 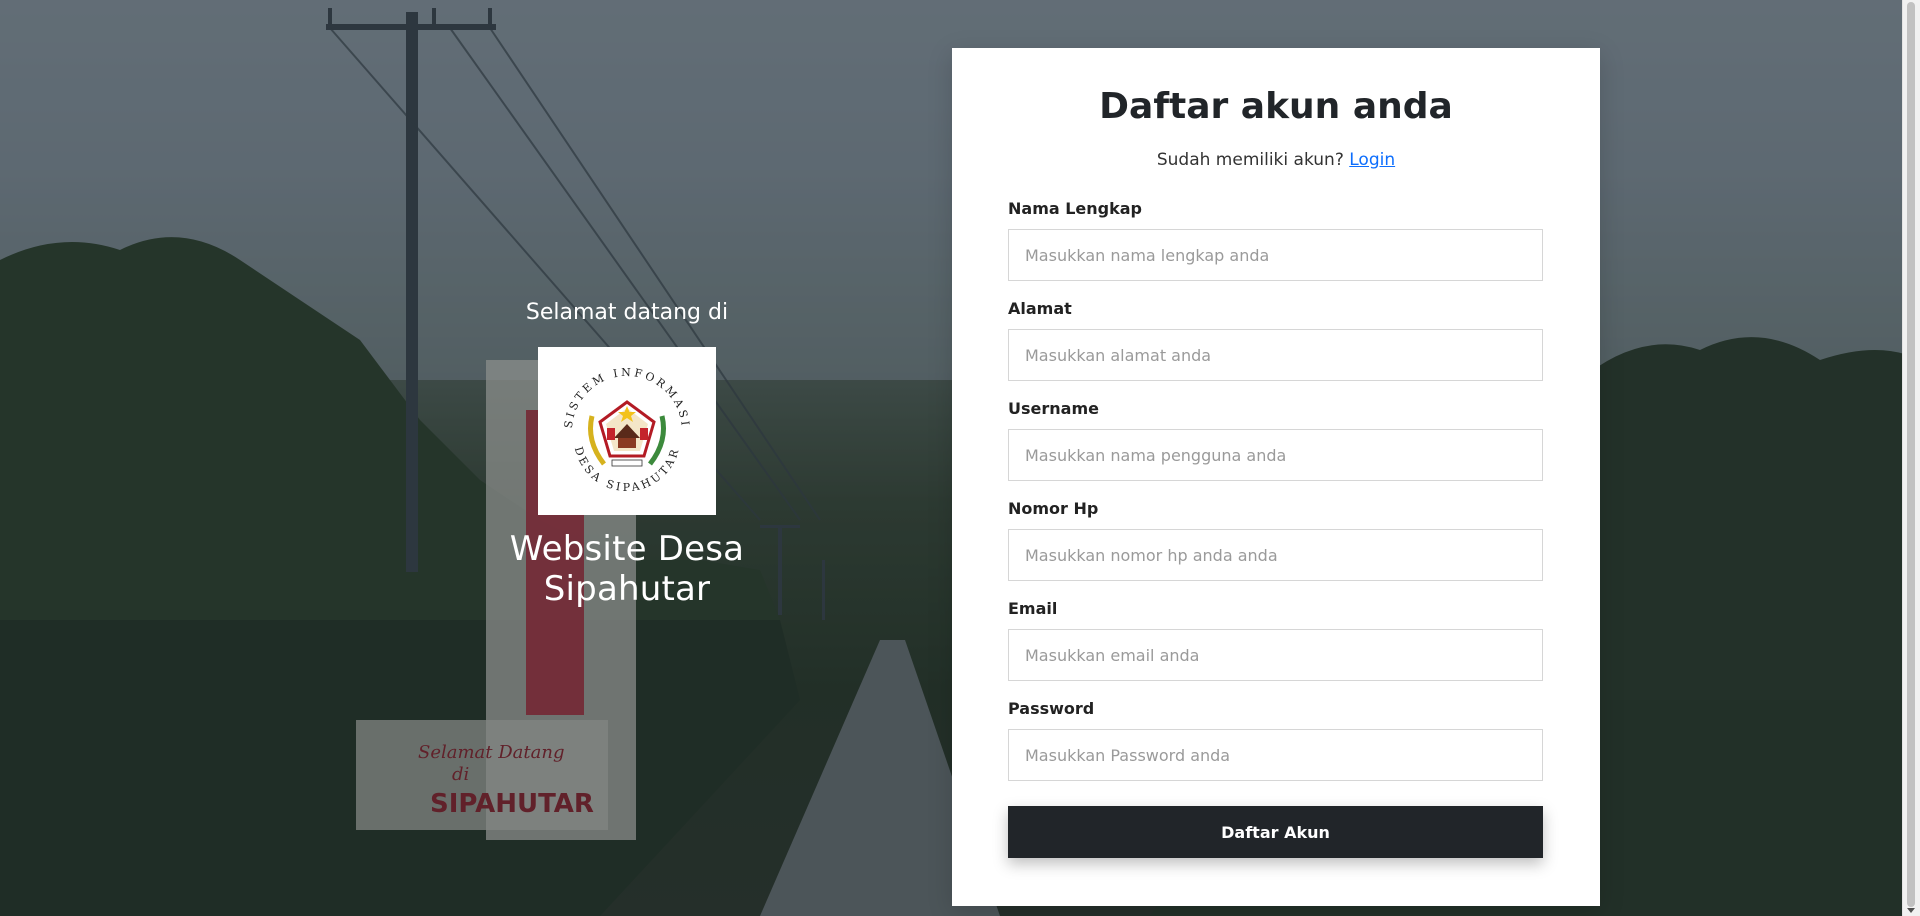 What do you see at coordinates (1275, 455) in the screenshot?
I see `username-input` at bounding box center [1275, 455].